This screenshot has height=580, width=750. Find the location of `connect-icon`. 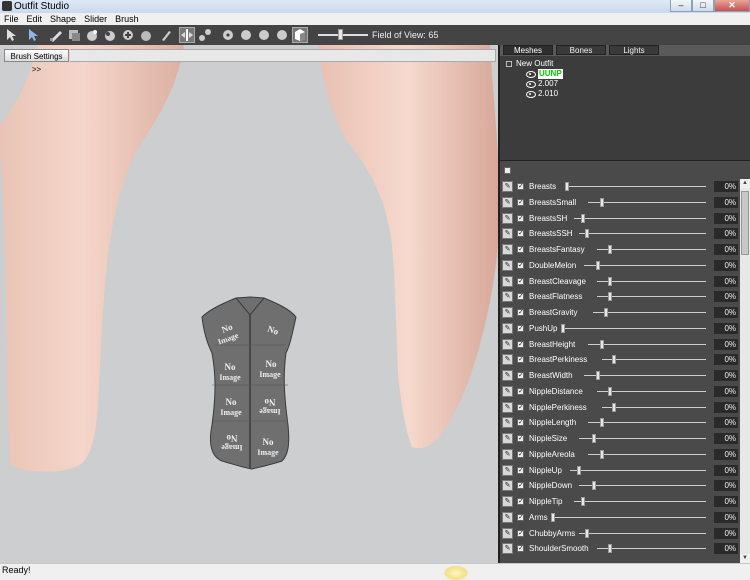

connect-icon is located at coordinates (205, 35).